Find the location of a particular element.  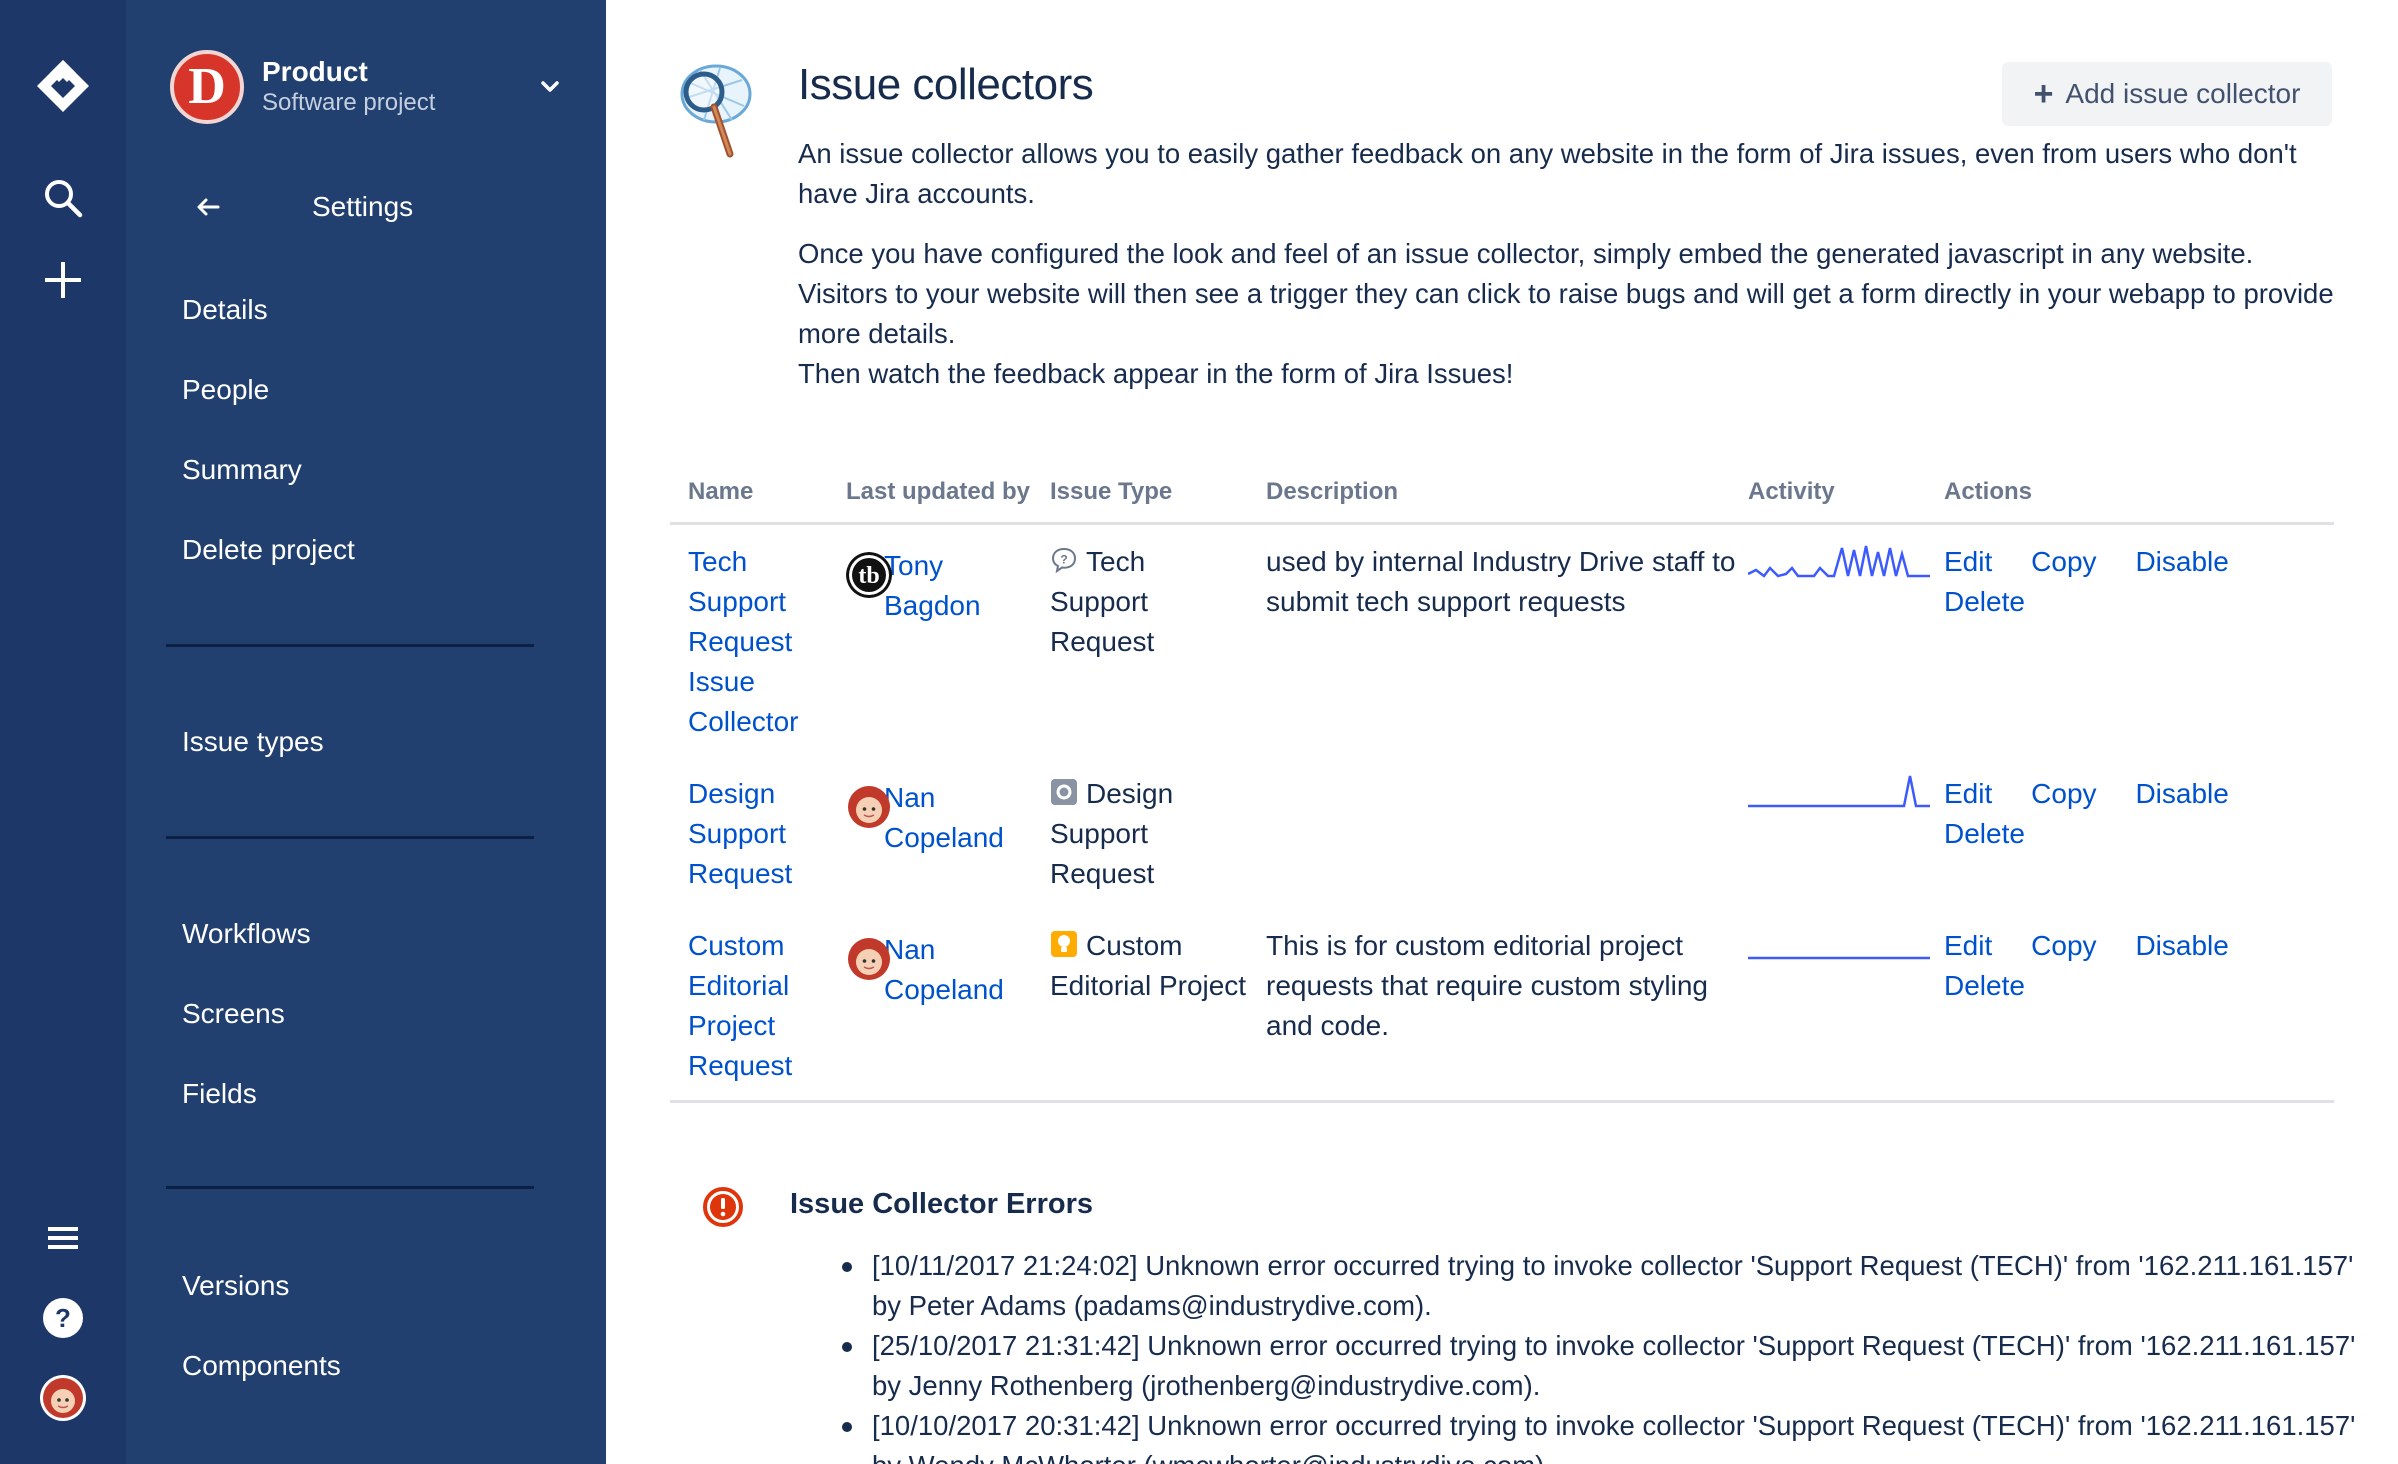

plus-icon: + is located at coordinates (2043, 93).